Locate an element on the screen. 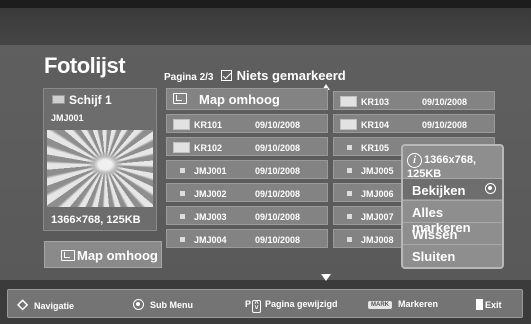 This screenshot has width=531, height=324. hint-page-change: P ˄ ˅ Pagina gewijzigd is located at coordinates (291, 306).